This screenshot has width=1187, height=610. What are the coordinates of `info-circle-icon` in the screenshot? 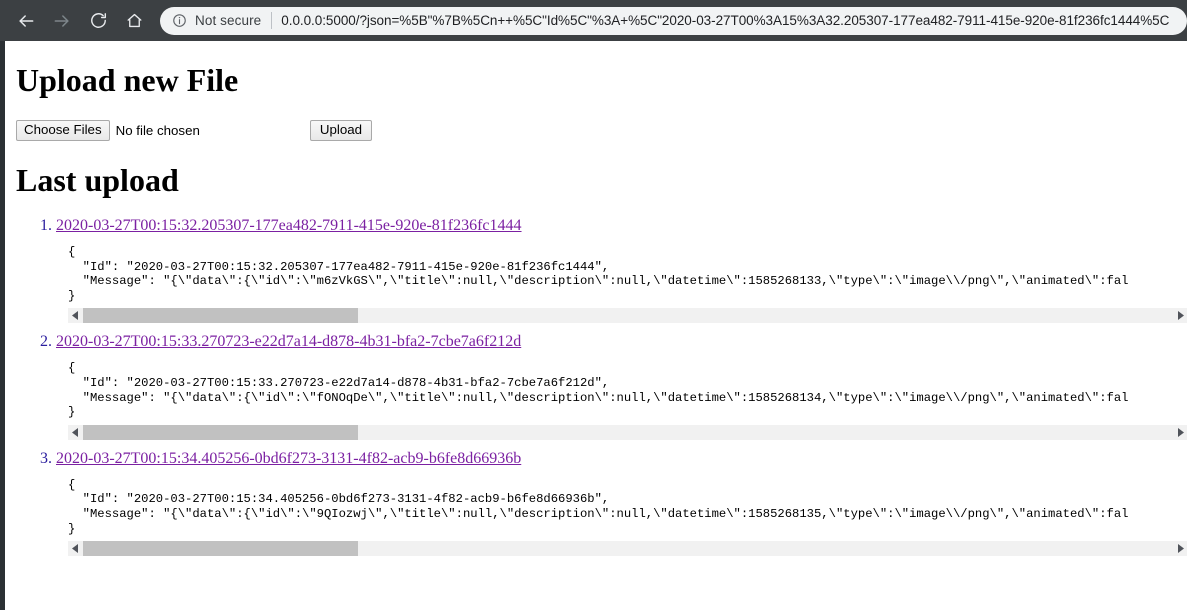 It's located at (179, 21).